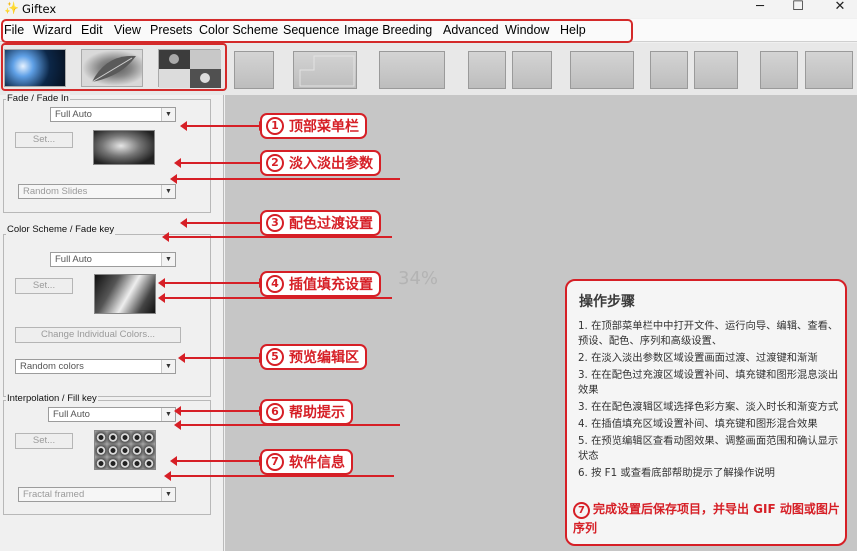  Describe the element at coordinates (114, 67) in the screenshot. I see `toolbar-highlight` at that location.